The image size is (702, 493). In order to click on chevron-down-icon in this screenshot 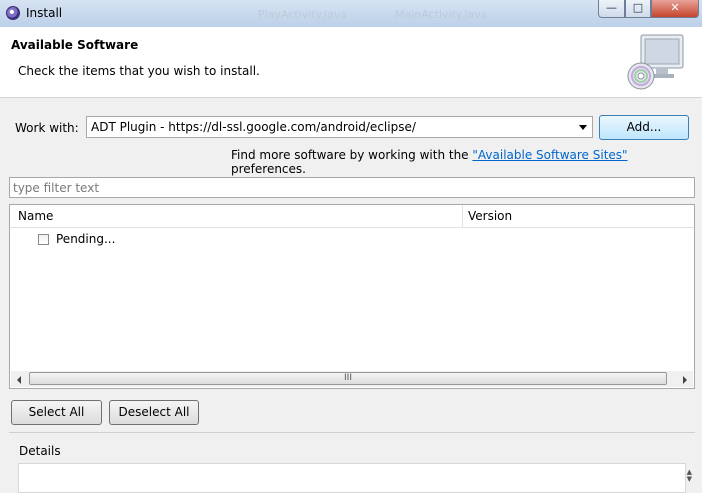, I will do `click(583, 127)`.